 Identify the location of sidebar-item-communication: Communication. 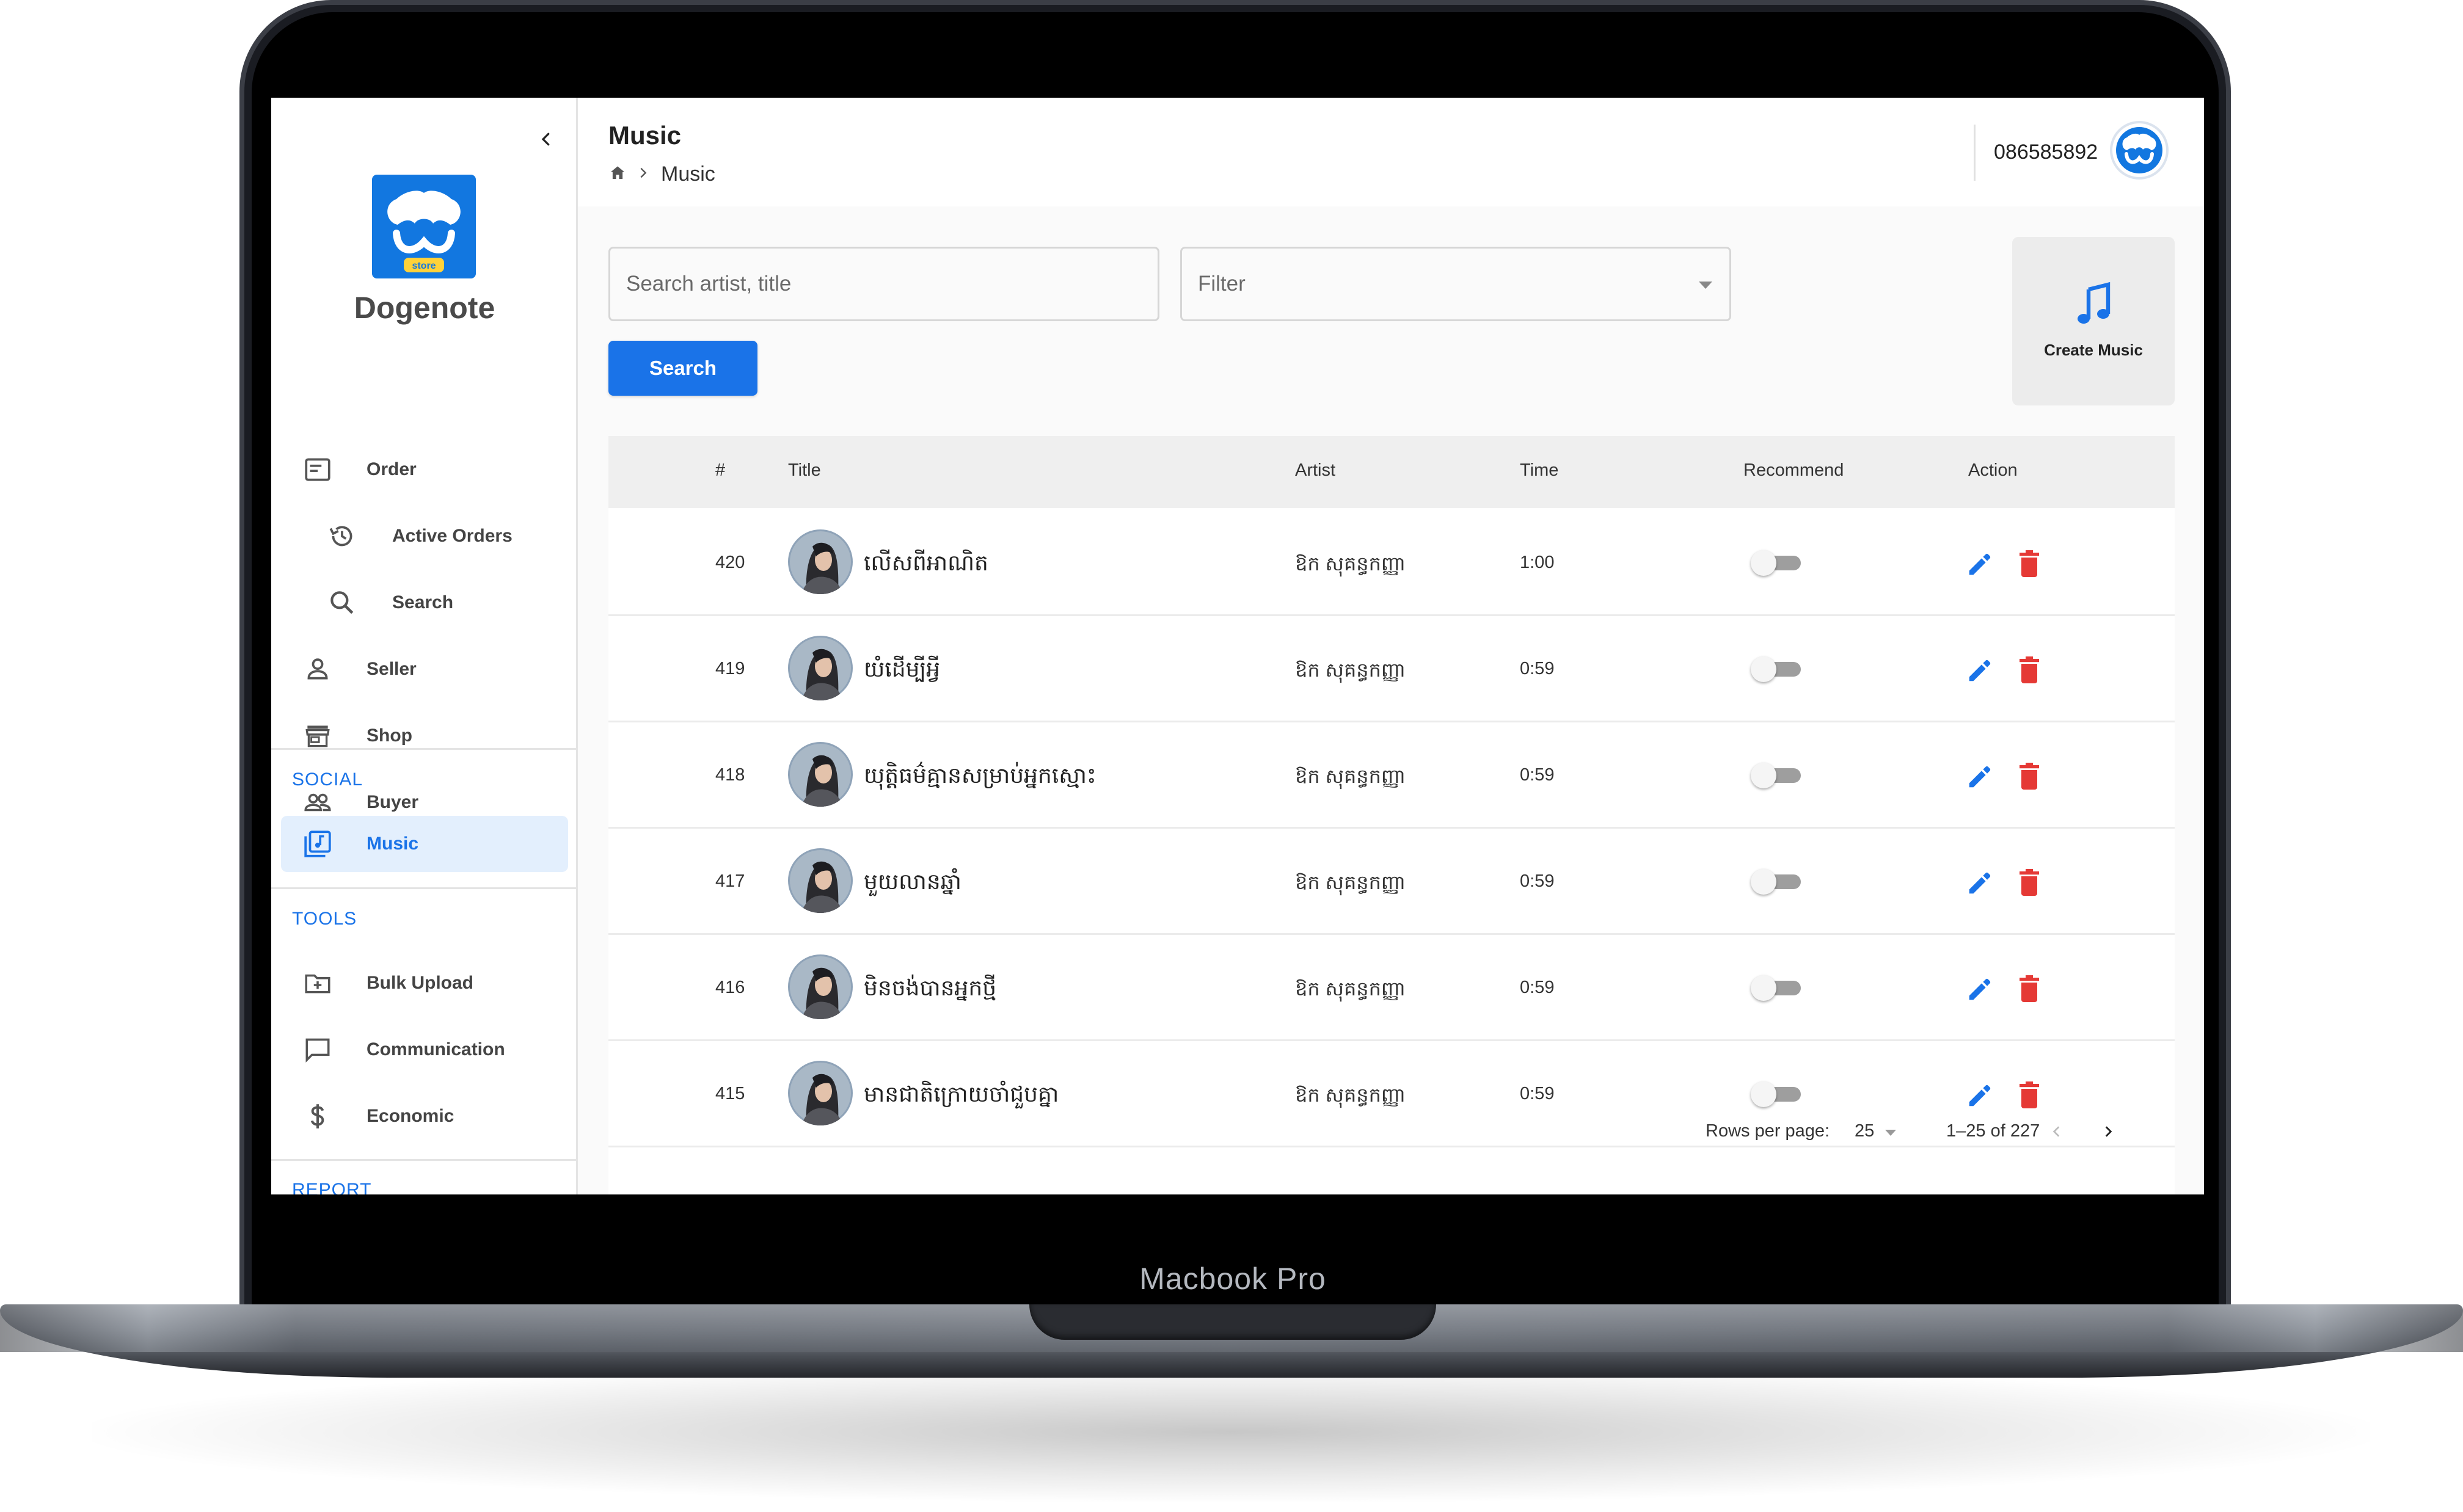
(424, 1050).